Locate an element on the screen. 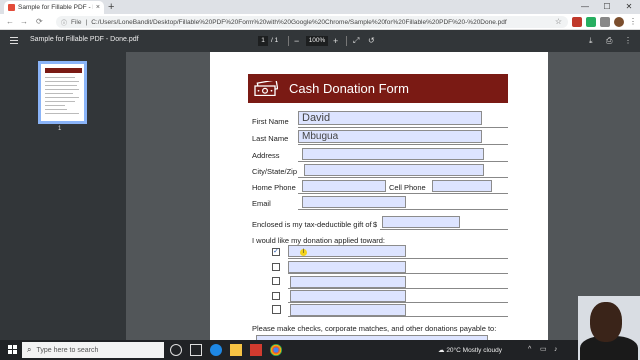 This screenshot has height=360, width=640. pdf-favicon-icon is located at coordinates (11, 7).